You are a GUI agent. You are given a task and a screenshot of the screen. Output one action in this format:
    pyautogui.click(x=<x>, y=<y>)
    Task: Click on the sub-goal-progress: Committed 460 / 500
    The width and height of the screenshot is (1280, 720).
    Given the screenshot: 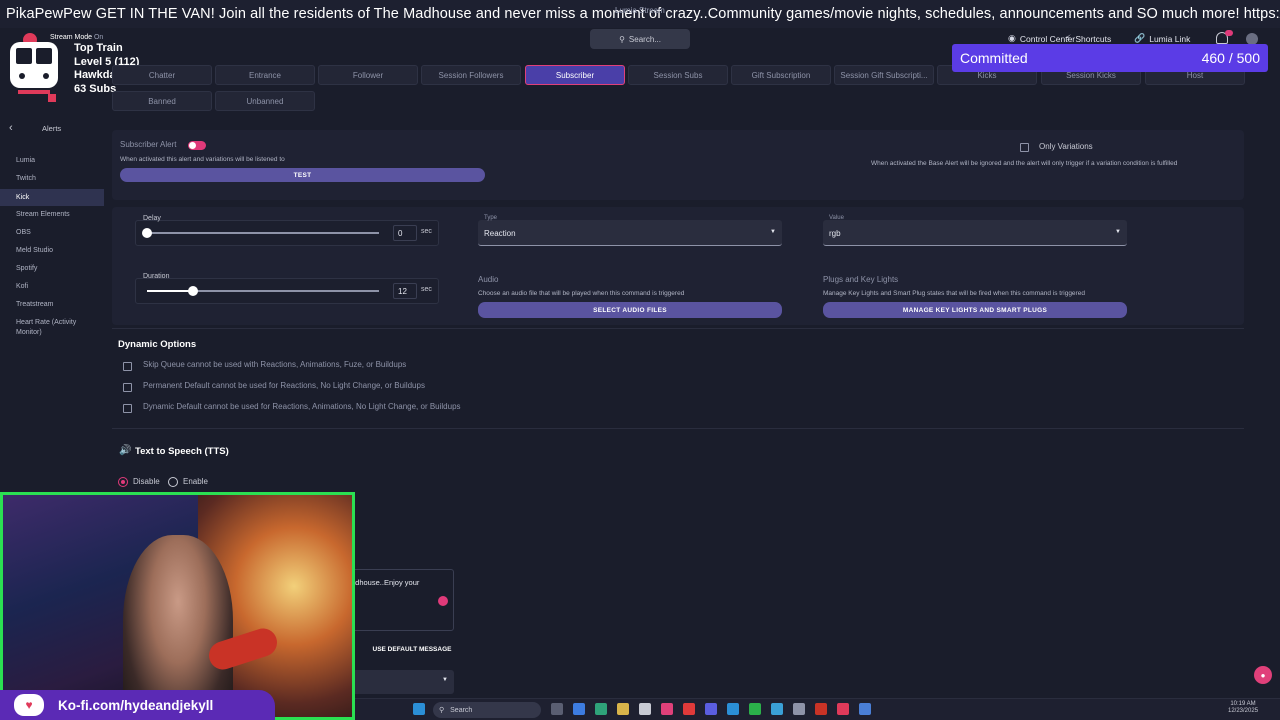 What is the action you would take?
    pyautogui.click(x=1110, y=58)
    